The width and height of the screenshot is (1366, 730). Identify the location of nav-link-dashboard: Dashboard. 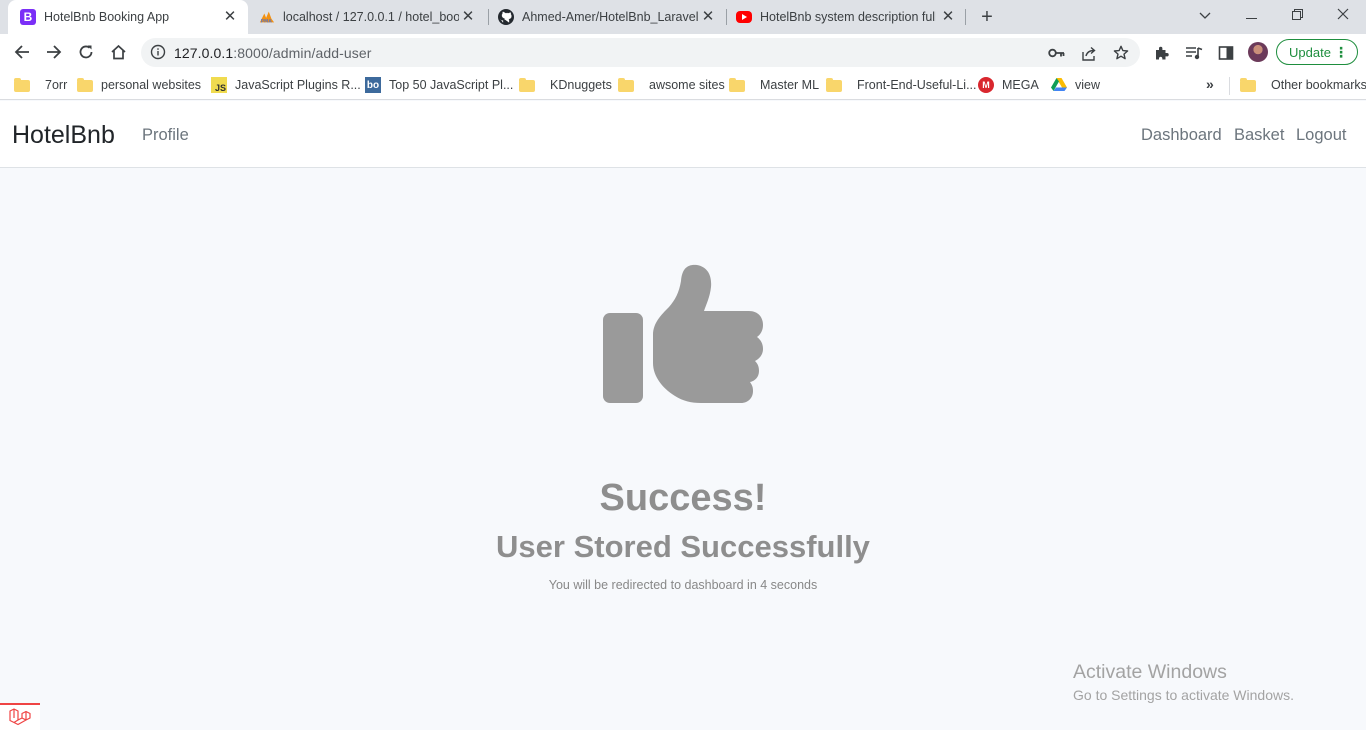
(1181, 135).